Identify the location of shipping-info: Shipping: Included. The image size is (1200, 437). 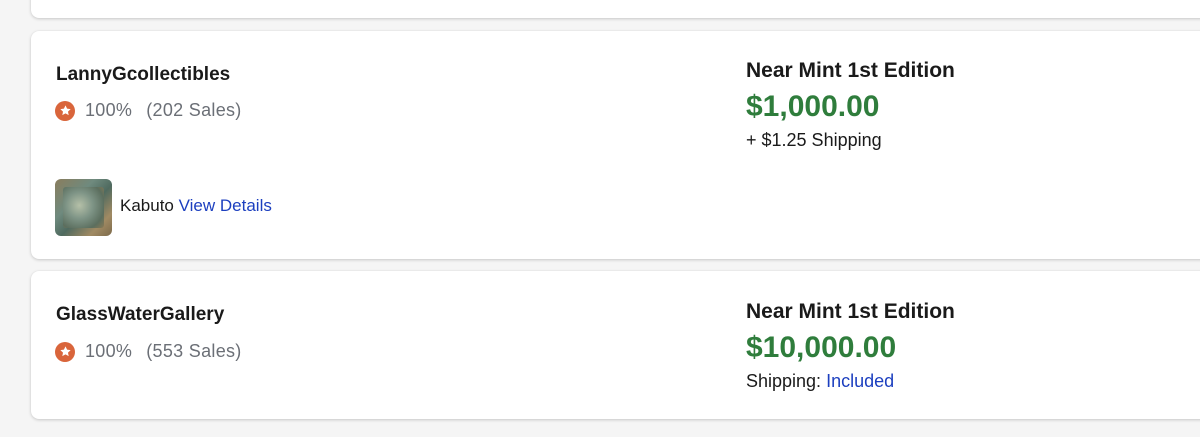
(820, 381).